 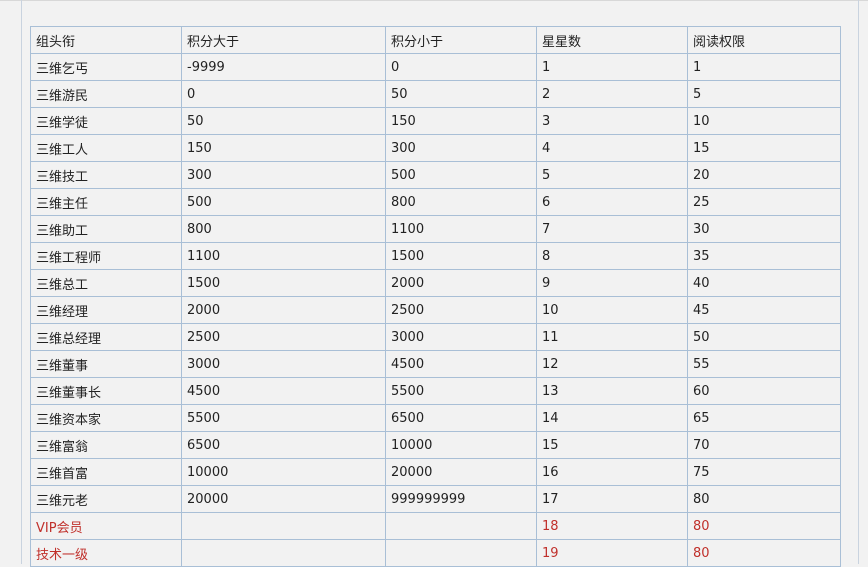 I want to click on cell-stars: 18, so click(x=612, y=526).